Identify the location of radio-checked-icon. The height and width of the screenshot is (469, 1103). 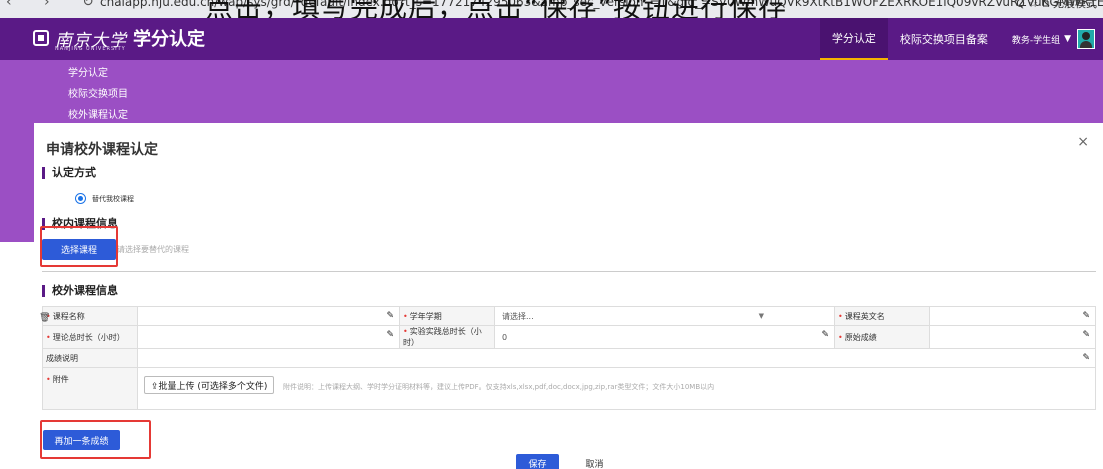
(80, 198).